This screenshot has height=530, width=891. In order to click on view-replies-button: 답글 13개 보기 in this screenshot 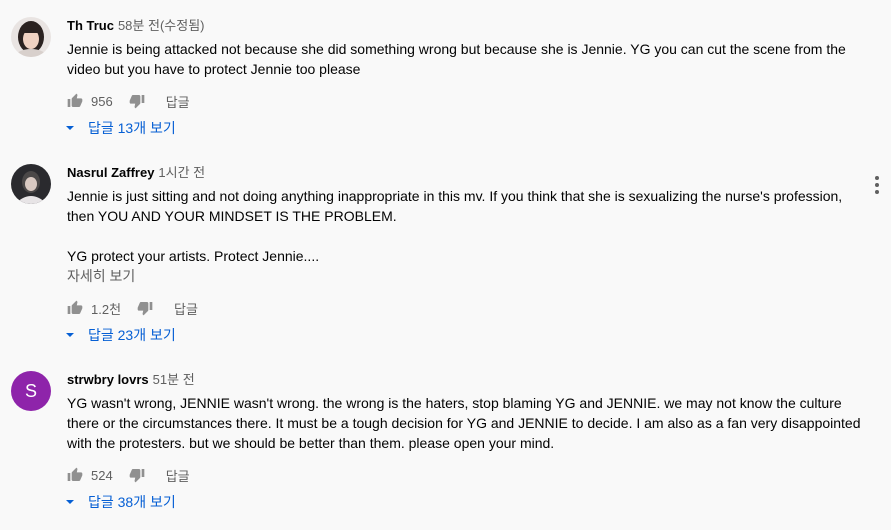, I will do `click(119, 128)`.